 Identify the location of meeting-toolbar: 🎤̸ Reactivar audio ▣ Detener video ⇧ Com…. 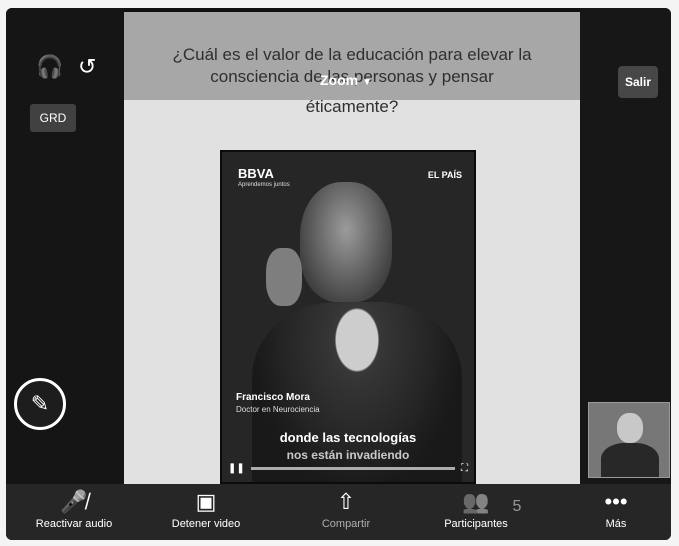
(338, 512).